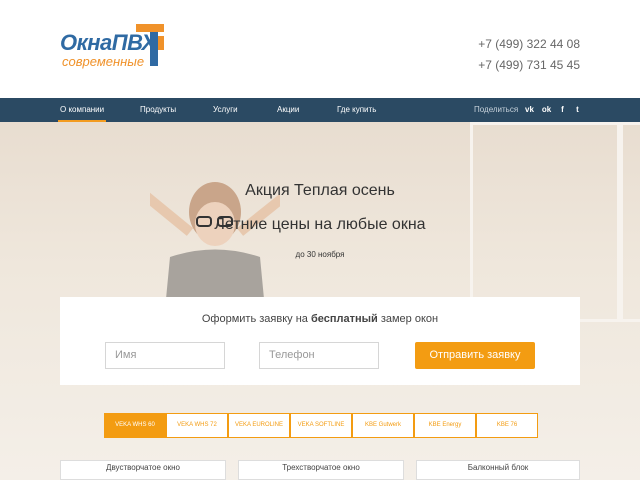 Image resolution: width=640 pixels, height=480 pixels. Describe the element at coordinates (475, 355) in the screenshot. I see `submit-request-button: Отправить заявку` at that location.